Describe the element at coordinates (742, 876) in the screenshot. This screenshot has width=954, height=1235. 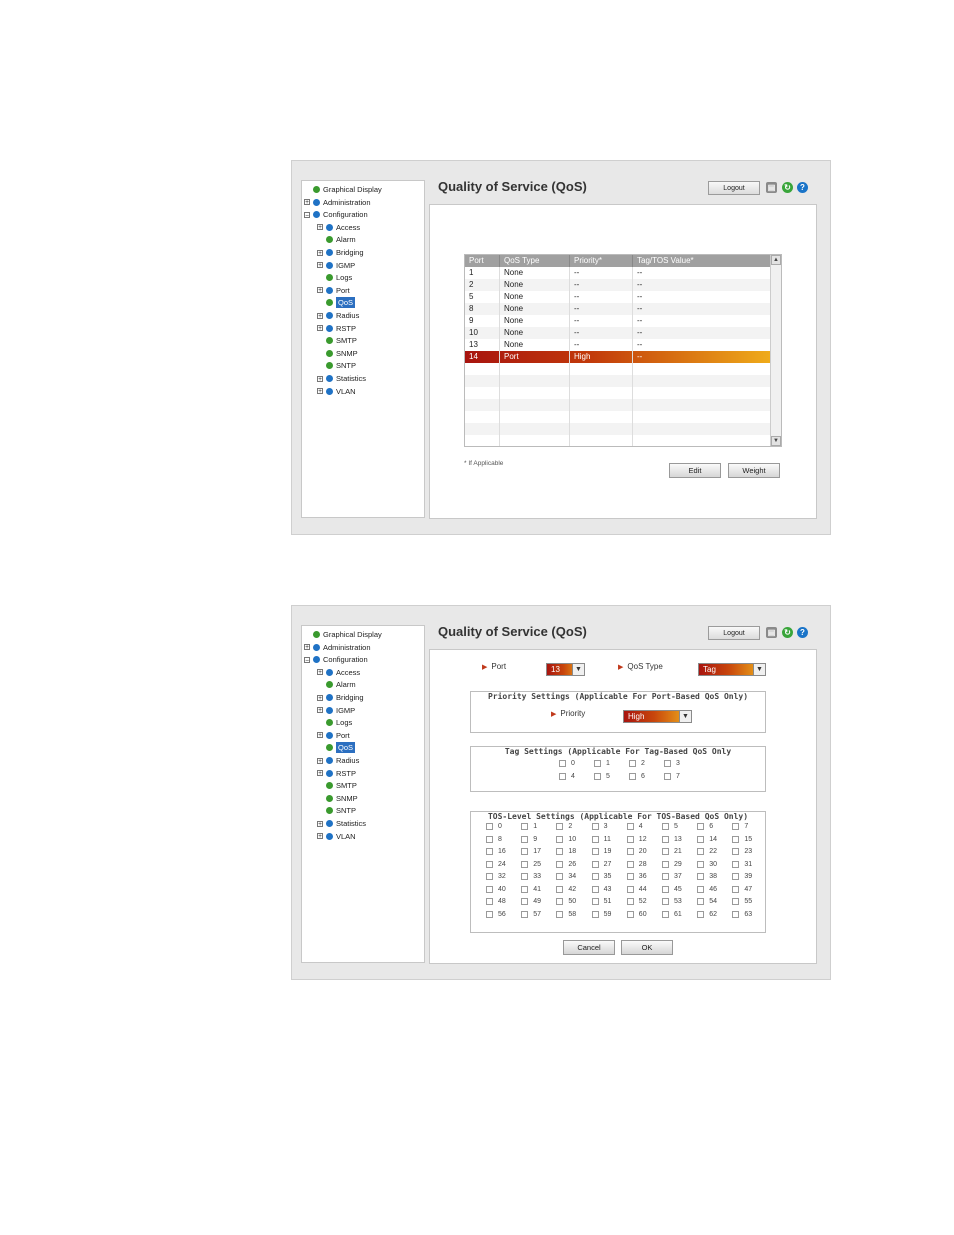
I see `tos-checkbox: 39` at that location.